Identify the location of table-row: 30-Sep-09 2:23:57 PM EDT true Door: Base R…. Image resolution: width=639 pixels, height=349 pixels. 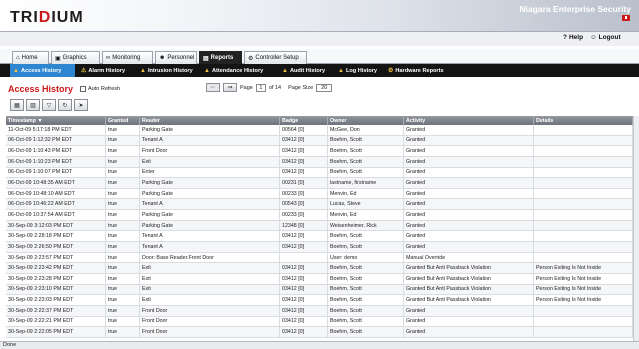
(319, 258).